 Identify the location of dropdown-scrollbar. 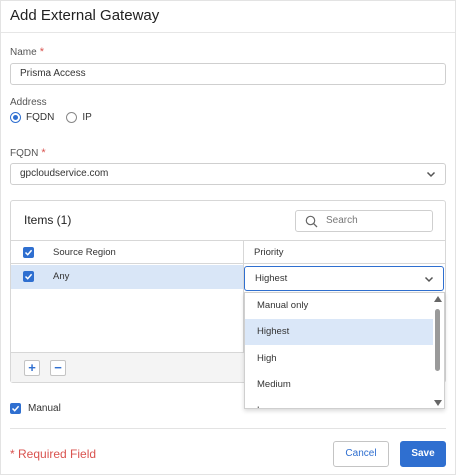
(438, 350).